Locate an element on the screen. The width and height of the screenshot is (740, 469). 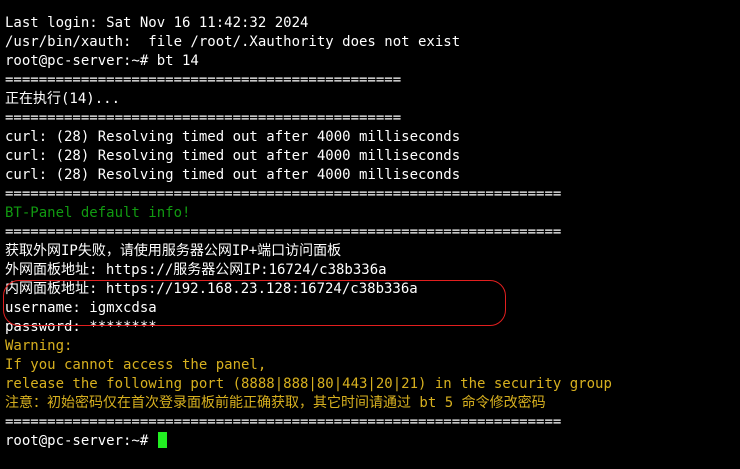
terminal-prompt-line: root@pc-server:~# is located at coordinates (372, 441).